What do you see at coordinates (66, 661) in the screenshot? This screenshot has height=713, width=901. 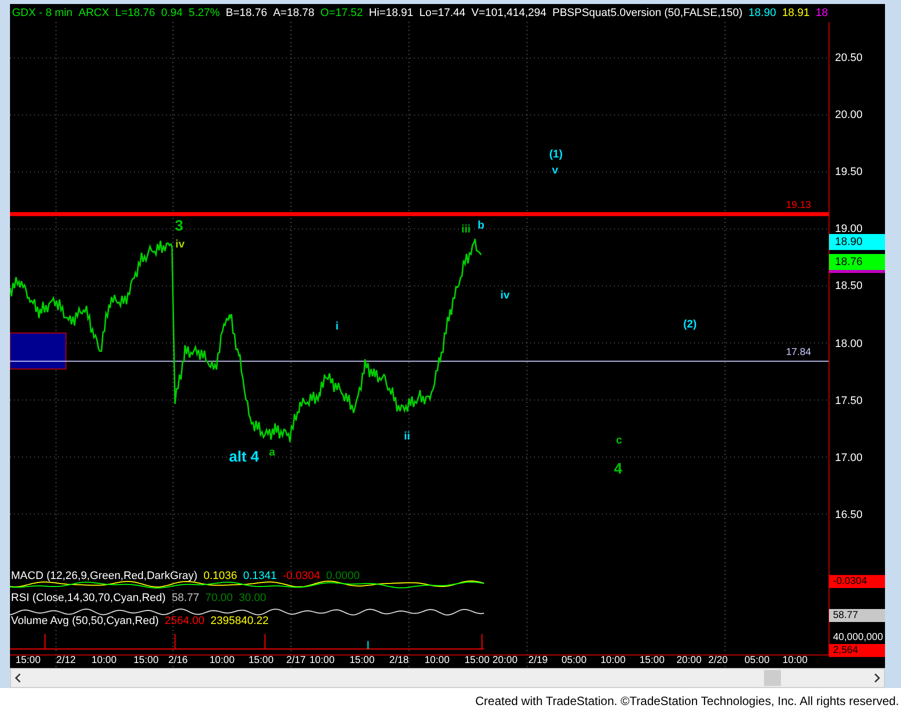 I see `time-axis-label: 2/12` at bounding box center [66, 661].